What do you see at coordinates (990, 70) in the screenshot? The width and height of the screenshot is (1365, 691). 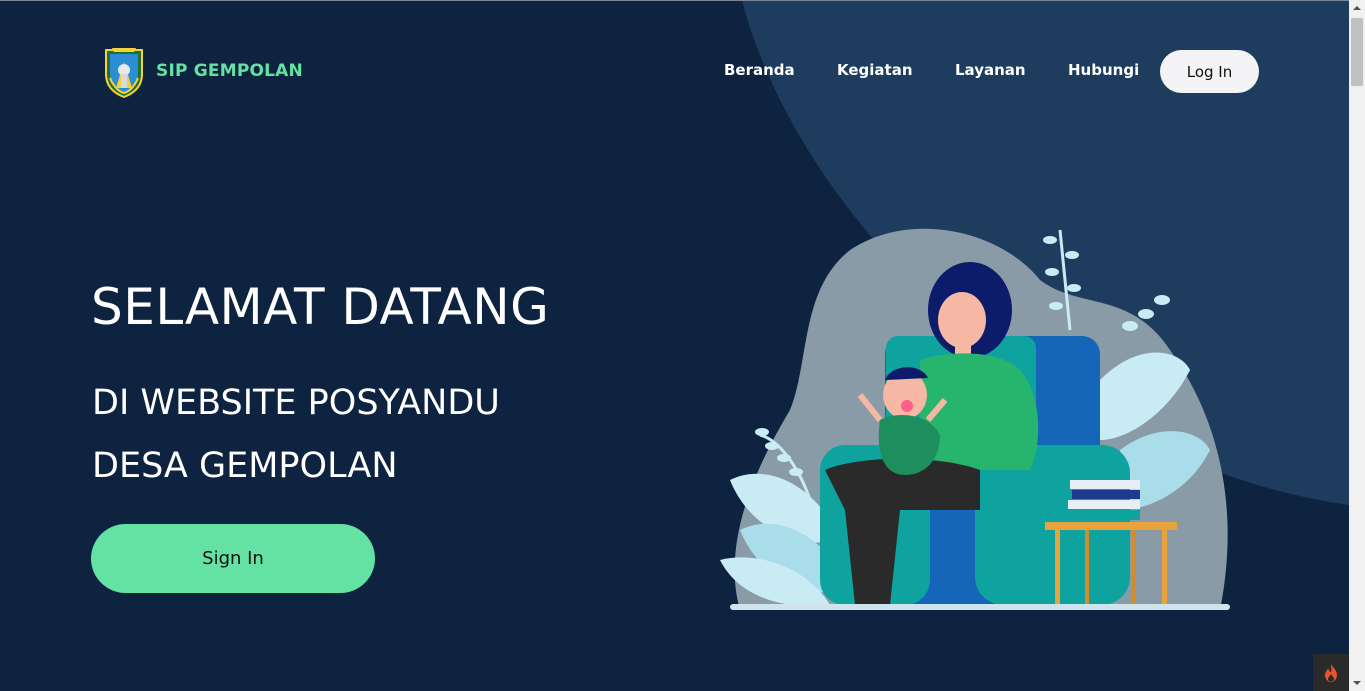 I see `nav-item-layanan: Layanan` at bounding box center [990, 70].